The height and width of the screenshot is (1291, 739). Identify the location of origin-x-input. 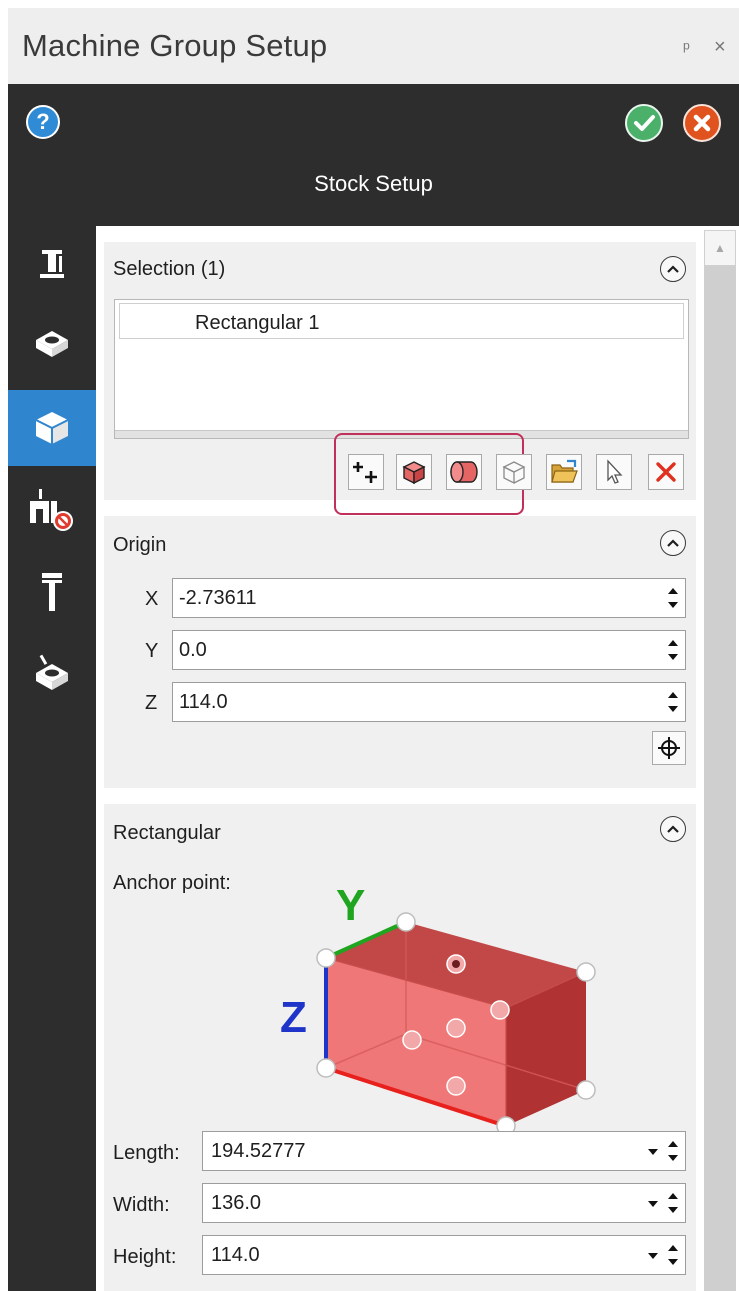
(408, 598).